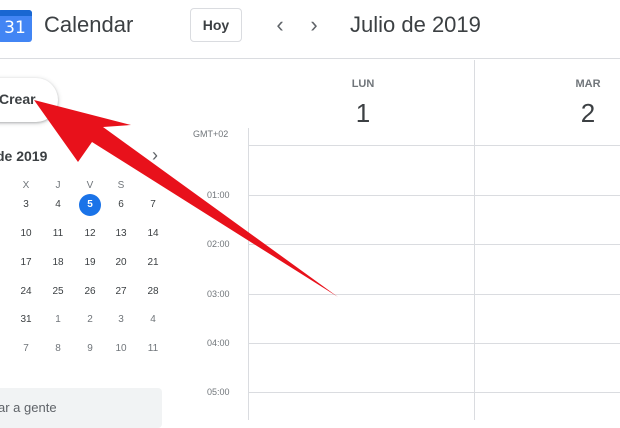 The image size is (620, 428). What do you see at coordinates (363, 113) in the screenshot?
I see `day-number: 1` at bounding box center [363, 113].